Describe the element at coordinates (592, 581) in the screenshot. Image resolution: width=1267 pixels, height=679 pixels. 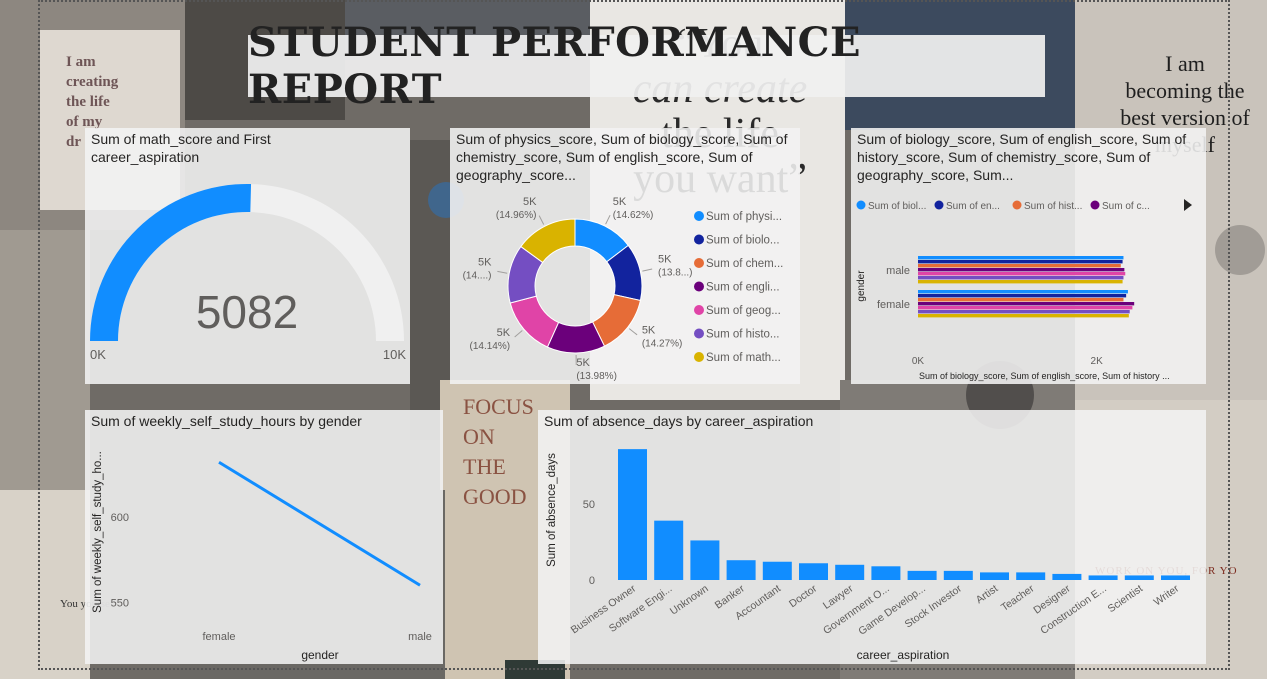
I see `column-y-tick: 0` at that location.